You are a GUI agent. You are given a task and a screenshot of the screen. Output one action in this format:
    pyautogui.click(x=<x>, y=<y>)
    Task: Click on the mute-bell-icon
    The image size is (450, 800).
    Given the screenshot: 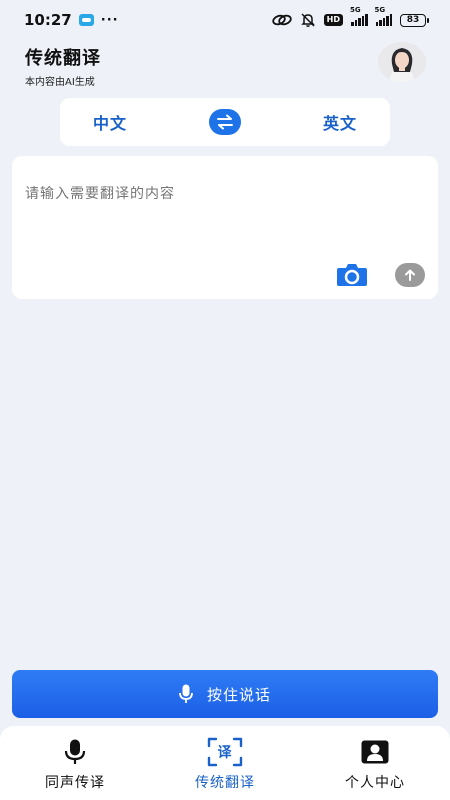 What is the action you would take?
    pyautogui.click(x=308, y=20)
    